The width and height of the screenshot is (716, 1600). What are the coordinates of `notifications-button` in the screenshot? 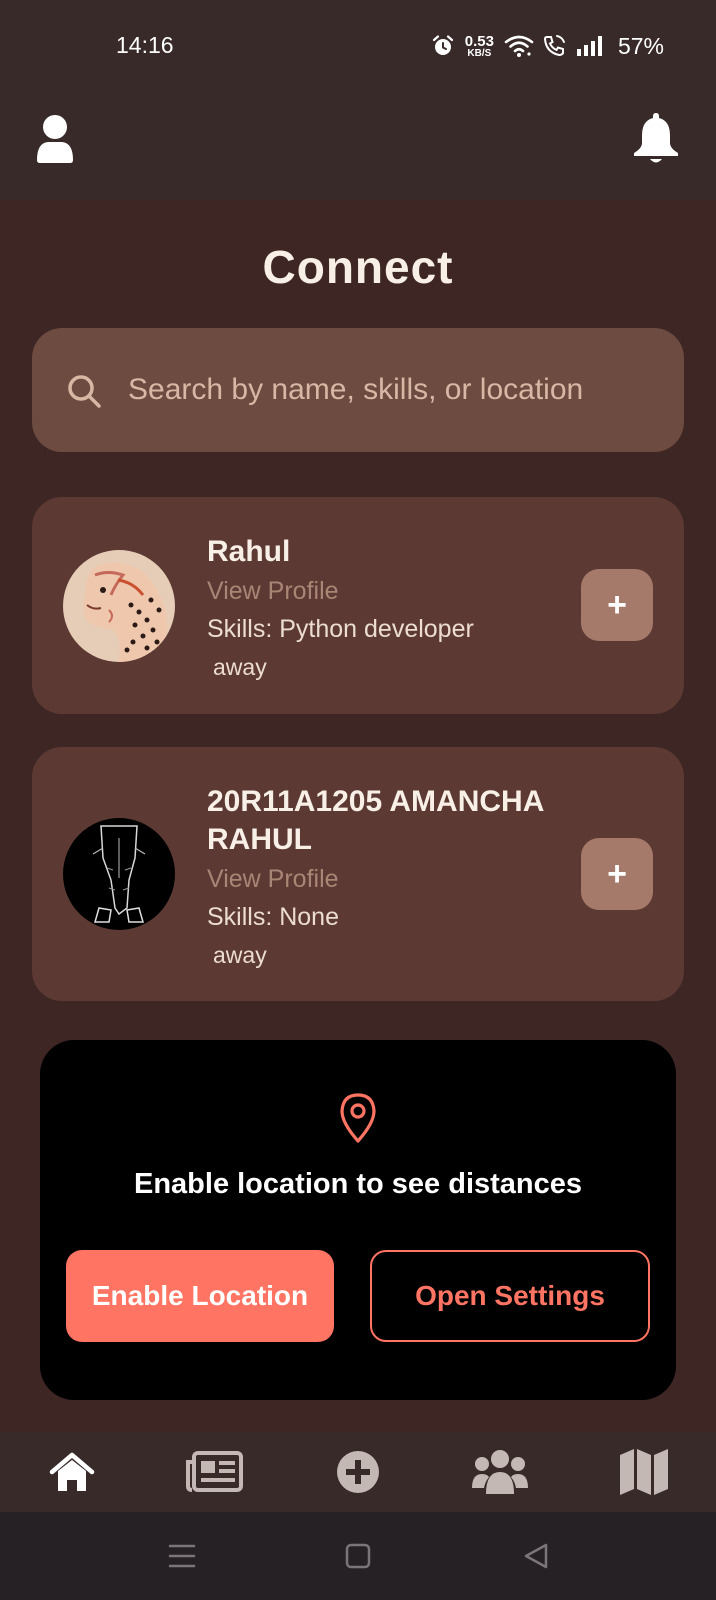 It's located at (656, 138).